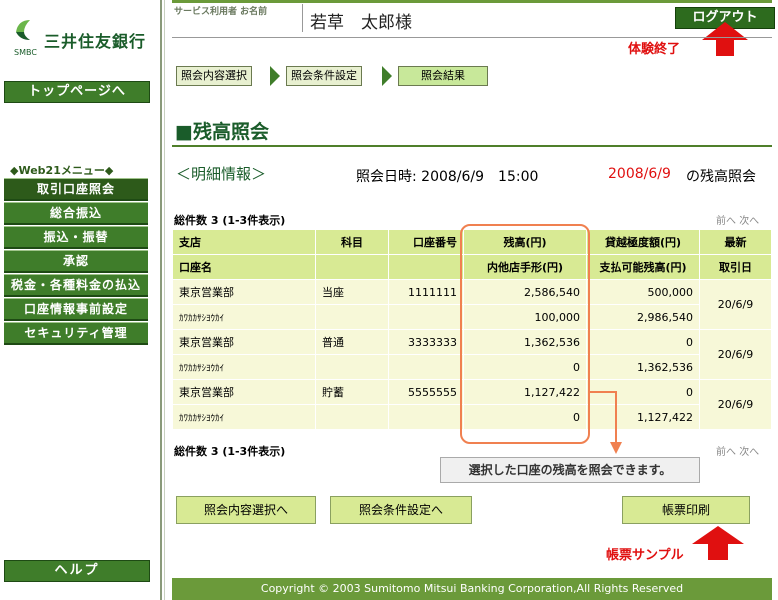  I want to click on cell-overdraft: 0, so click(643, 342).